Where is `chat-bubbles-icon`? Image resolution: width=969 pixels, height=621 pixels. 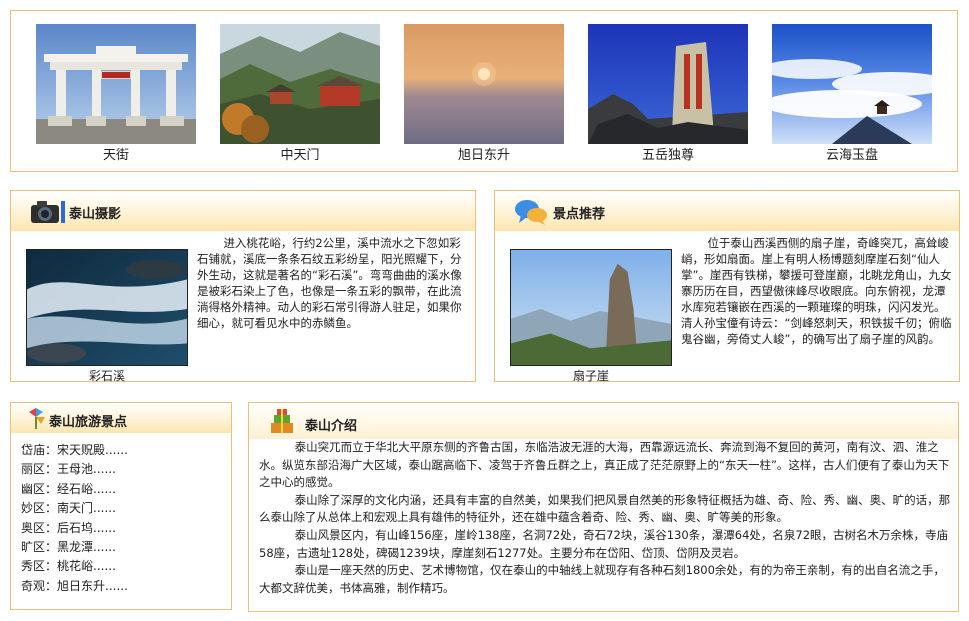 chat-bubbles-icon is located at coordinates (531, 212).